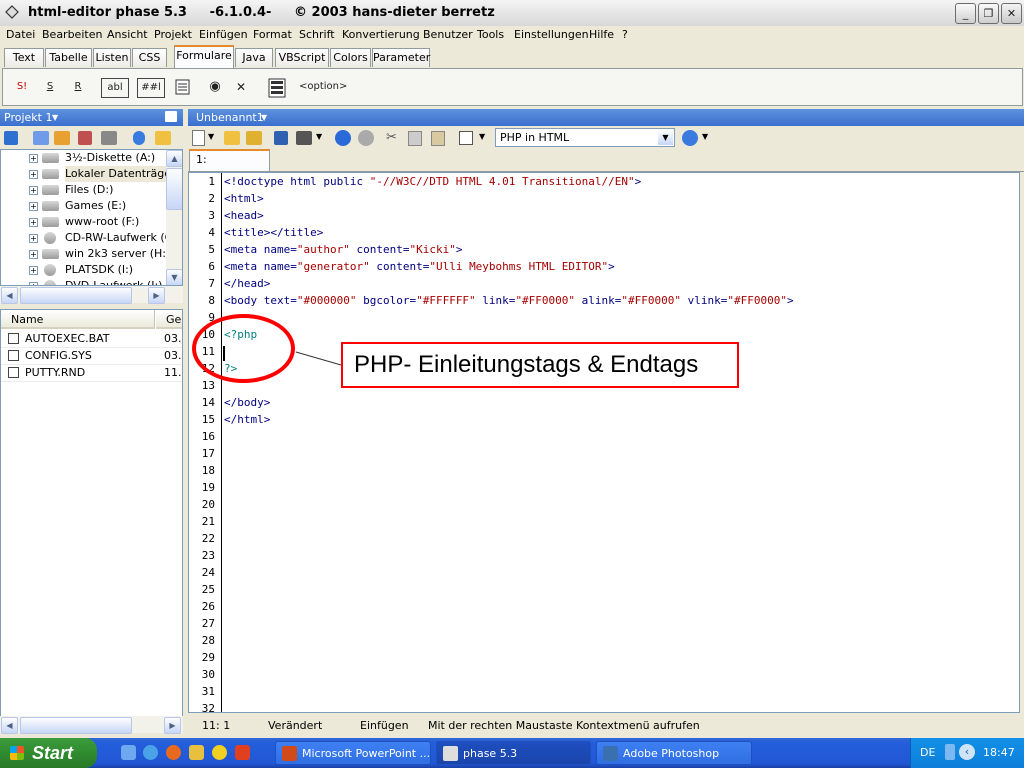  What do you see at coordinates (109, 138) in the screenshot?
I see `drive-icon` at bounding box center [109, 138].